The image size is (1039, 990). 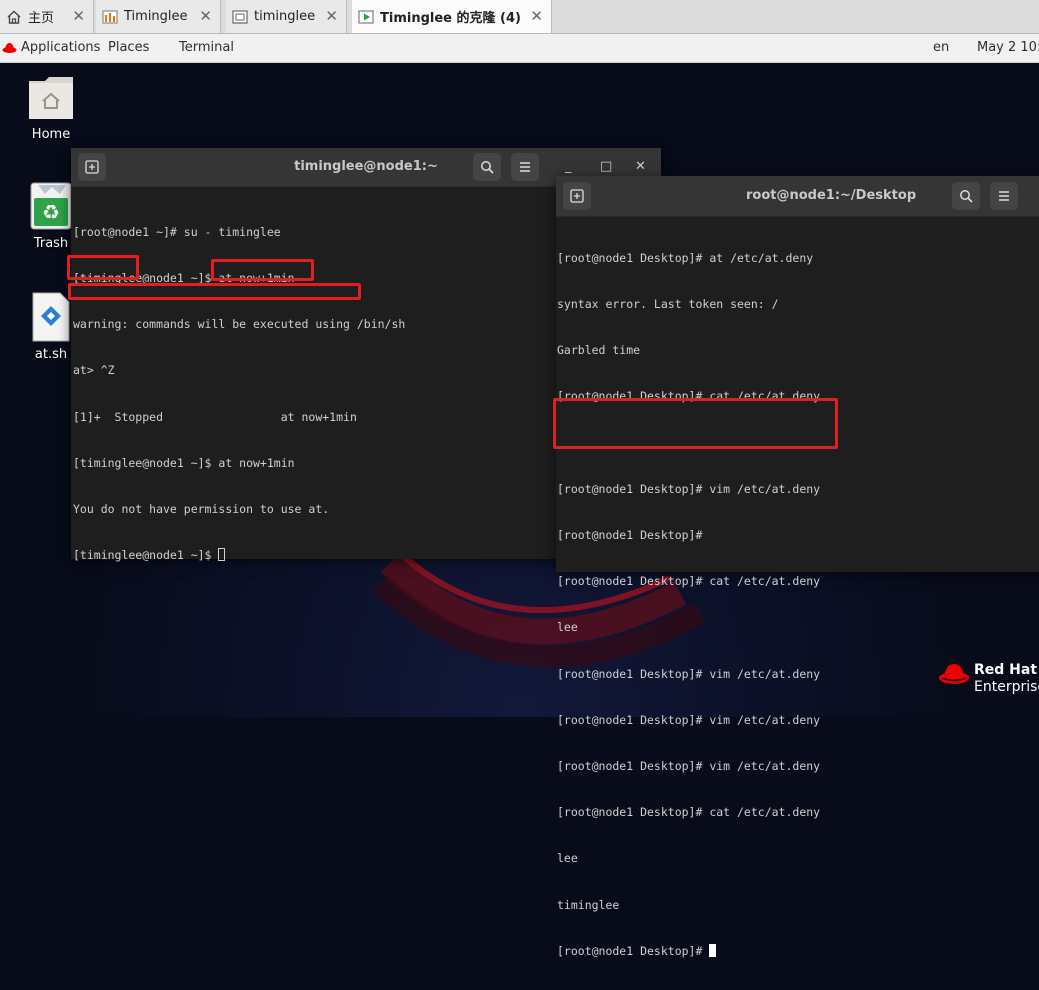 I want to click on tab-label: 主页, so click(x=41, y=18).